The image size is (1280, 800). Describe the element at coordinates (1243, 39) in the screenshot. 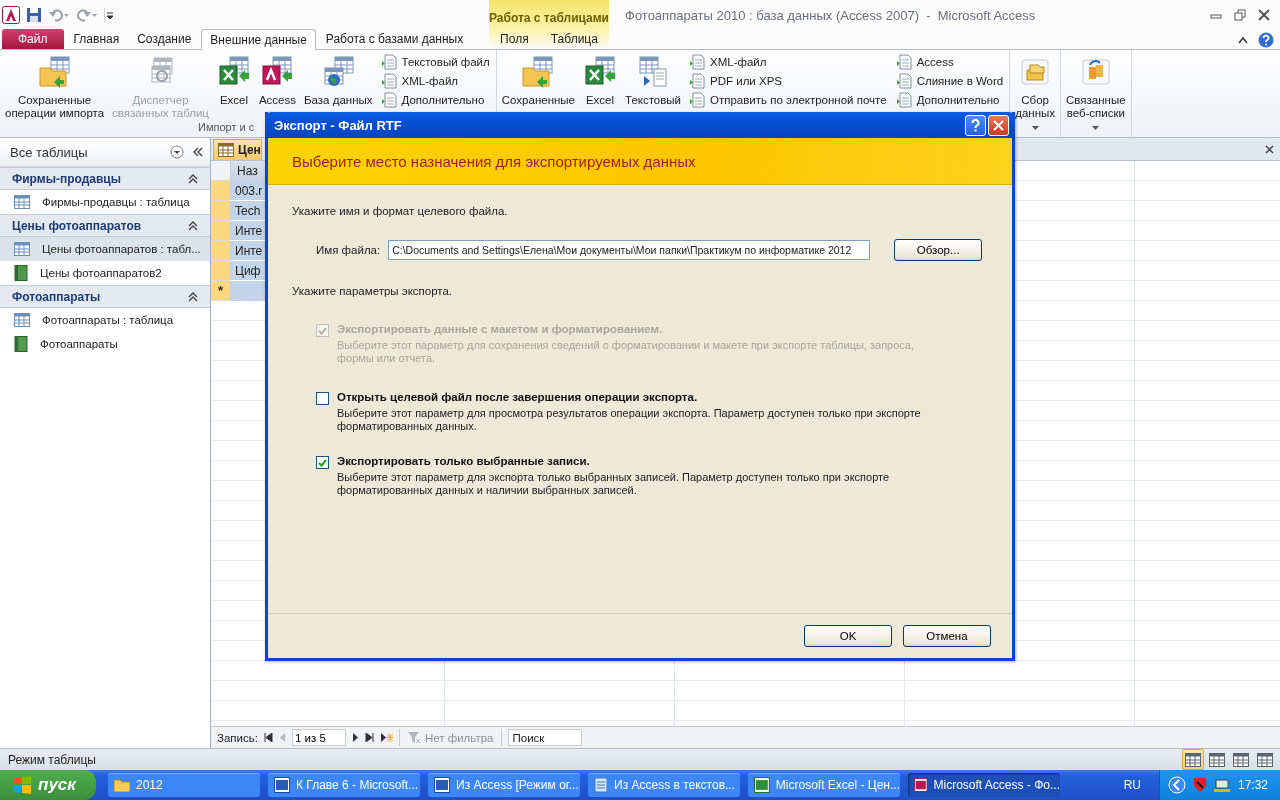

I see `collapse-ribbon-icon` at that location.